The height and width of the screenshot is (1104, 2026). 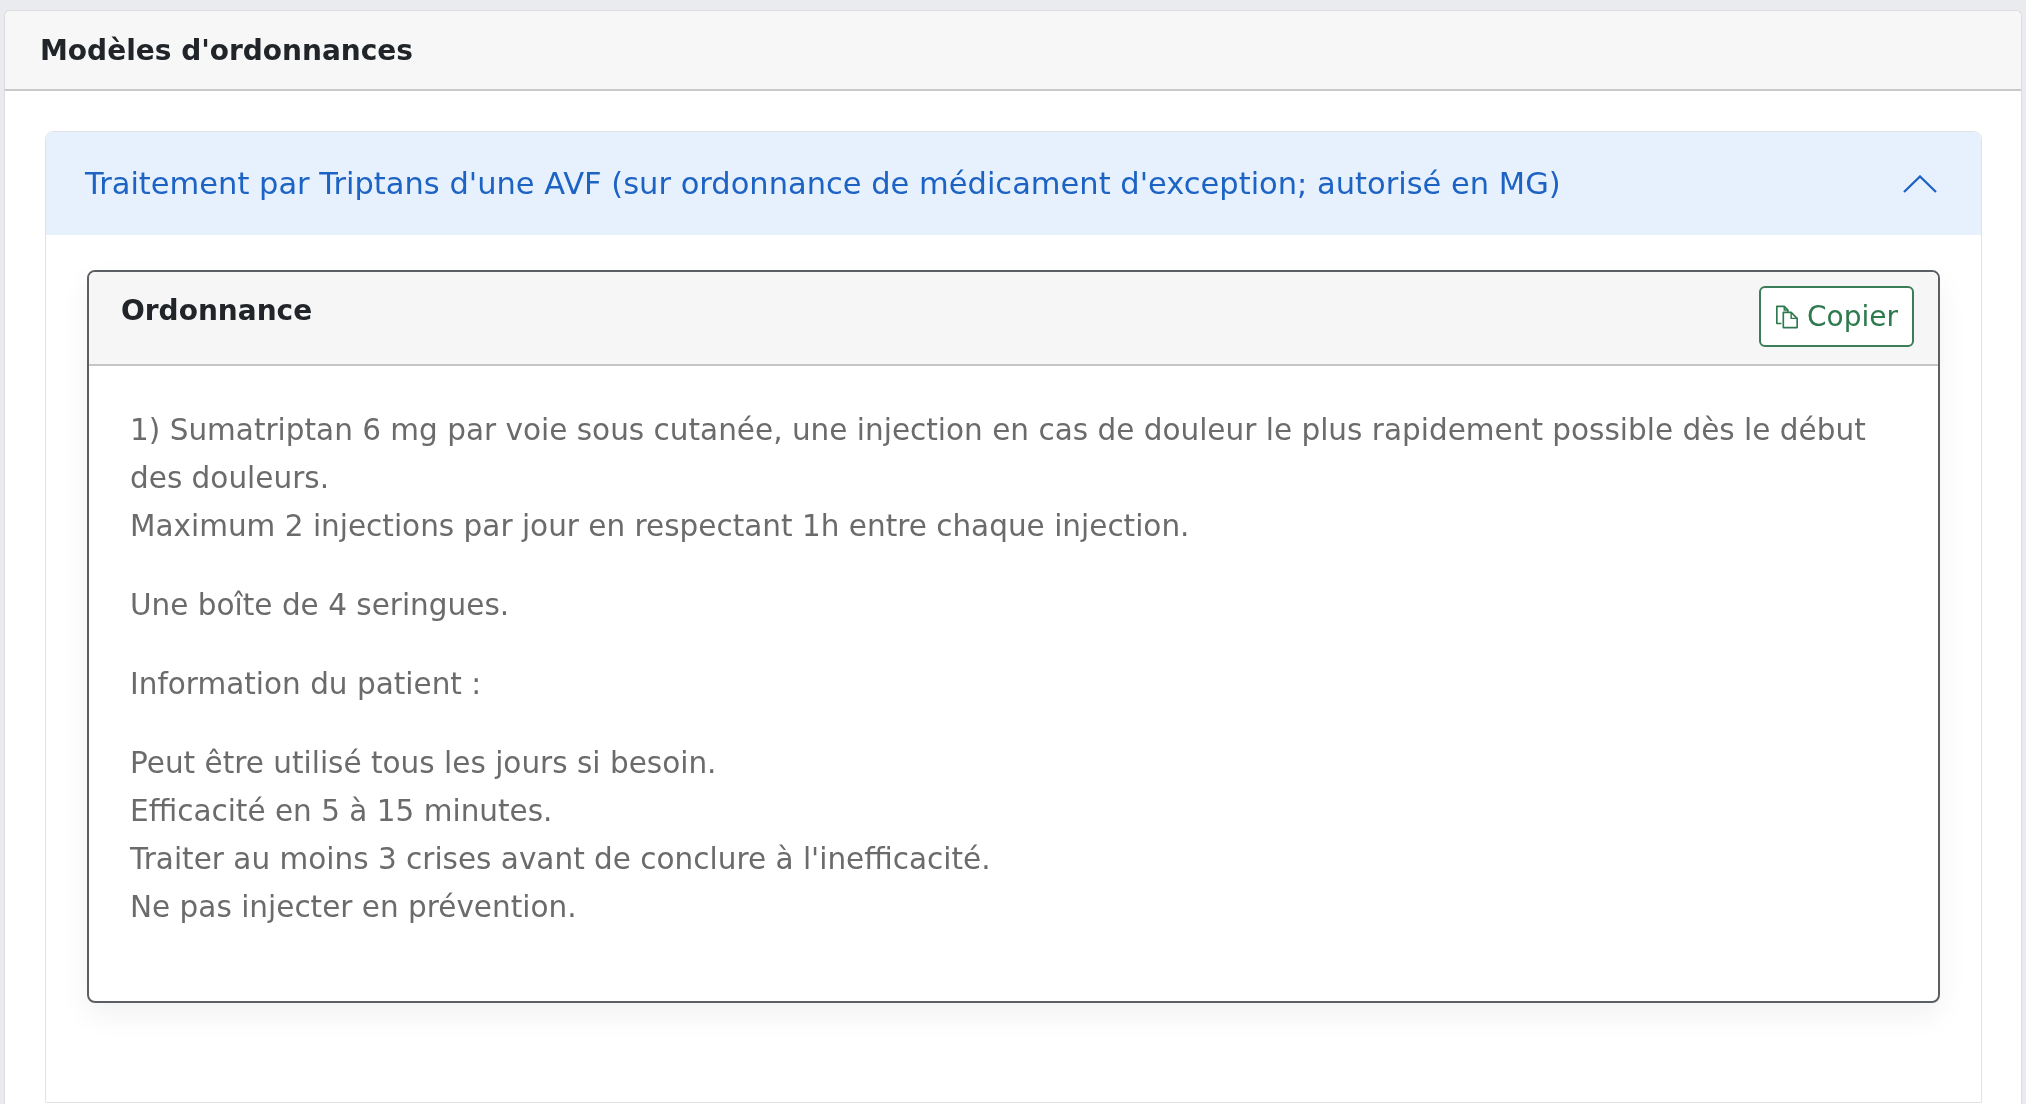 I want to click on copy-icon, so click(x=1787, y=316).